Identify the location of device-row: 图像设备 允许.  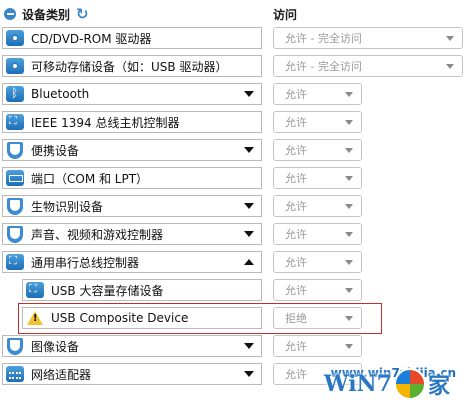
(234, 346).